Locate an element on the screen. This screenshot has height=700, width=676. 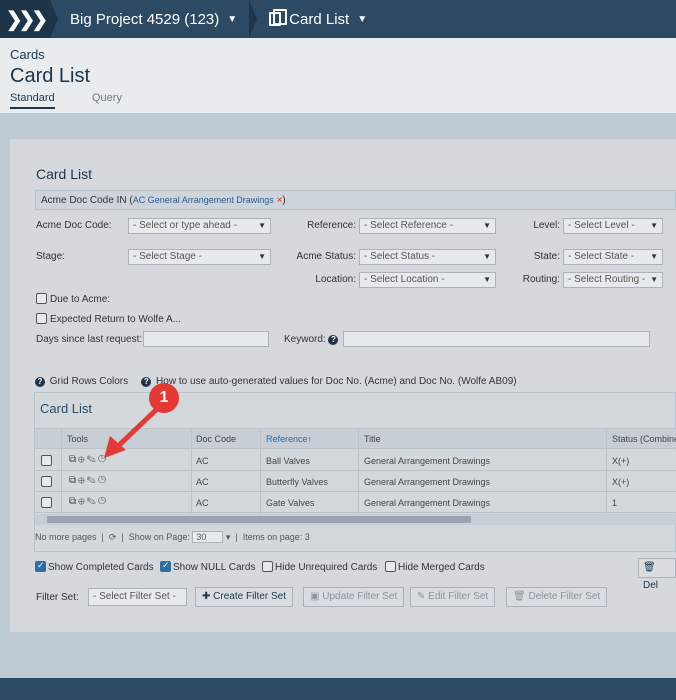
due-to-acme-label: Due to Acme: is located at coordinates (80, 299).